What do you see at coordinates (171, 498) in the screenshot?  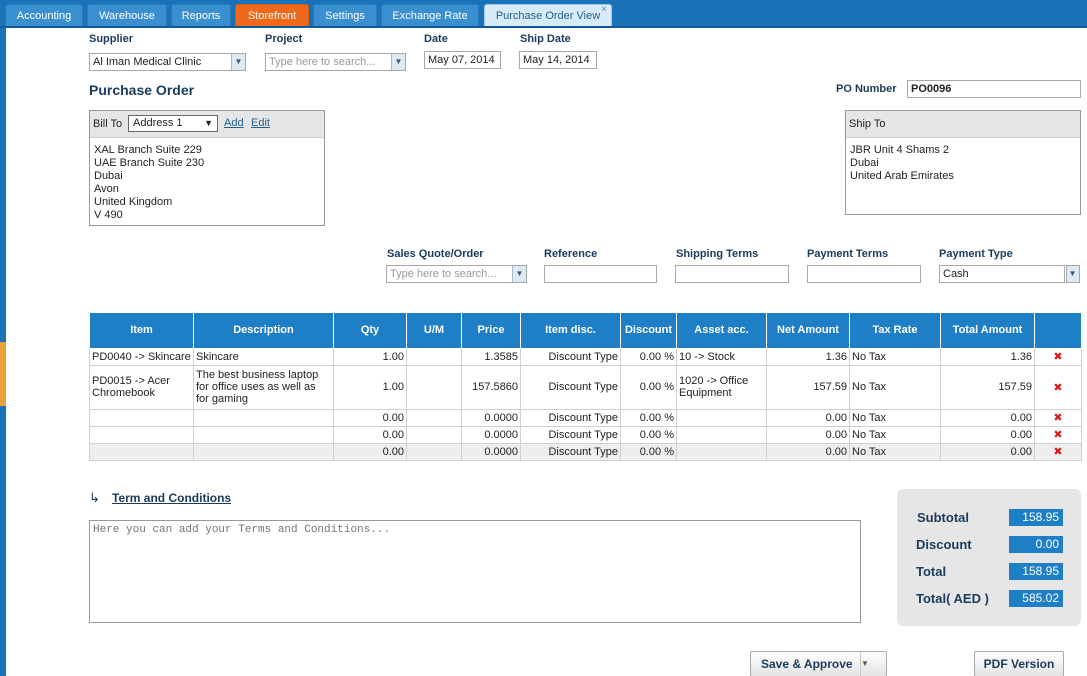 I see `terms-and-conditions-link: Term and Conditions` at bounding box center [171, 498].